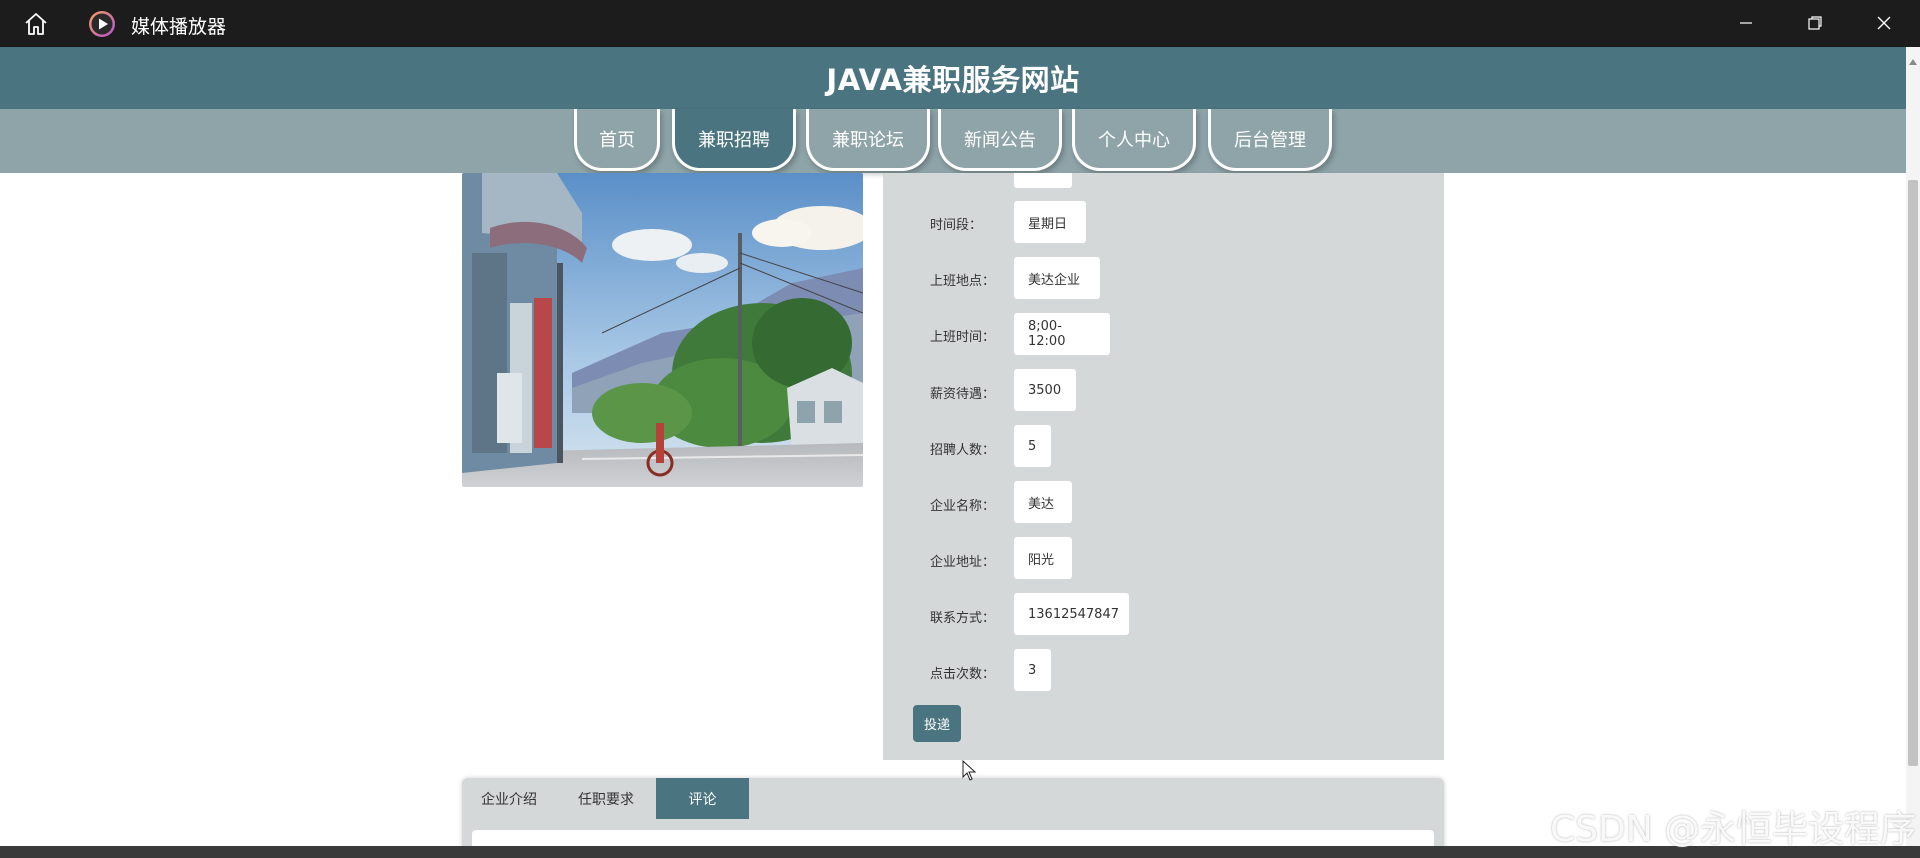 The height and width of the screenshot is (858, 1920). Describe the element at coordinates (102, 24) in the screenshot. I see `media-player-icon` at that location.